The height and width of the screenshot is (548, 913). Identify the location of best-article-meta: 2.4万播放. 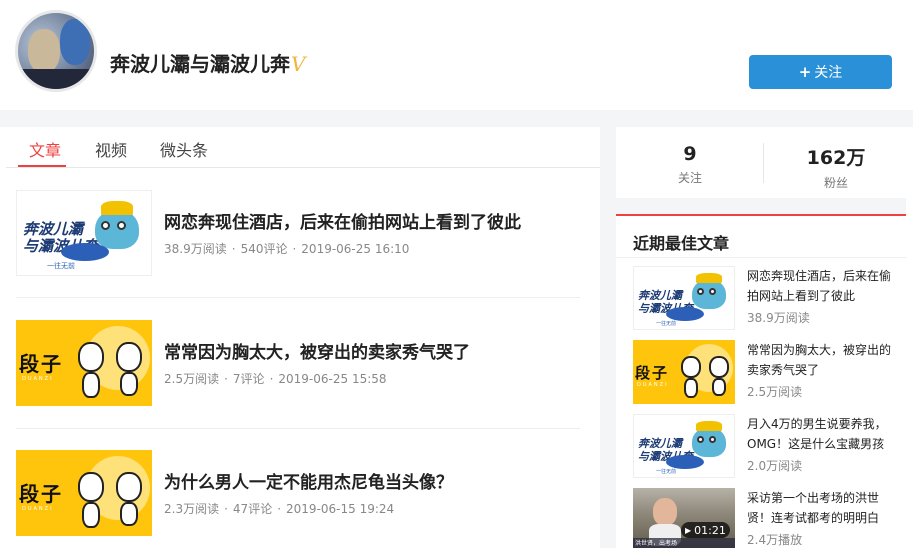
(775, 540).